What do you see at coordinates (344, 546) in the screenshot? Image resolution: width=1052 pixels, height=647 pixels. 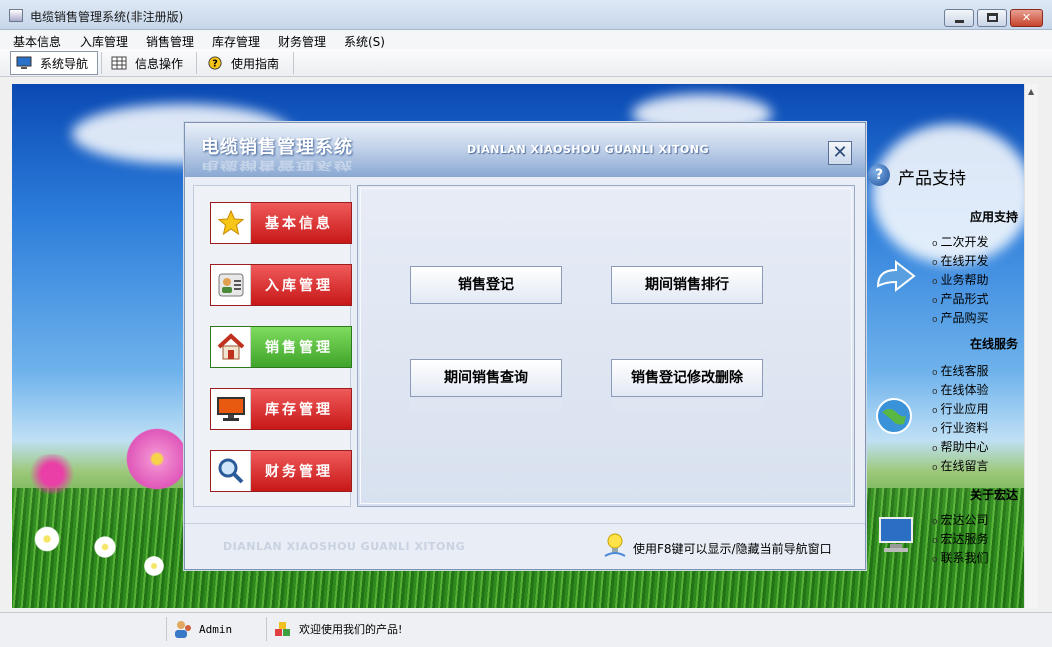 I see `footer-watermark: DIANLAN XIAOSHOU GUANLI XITONG` at bounding box center [344, 546].